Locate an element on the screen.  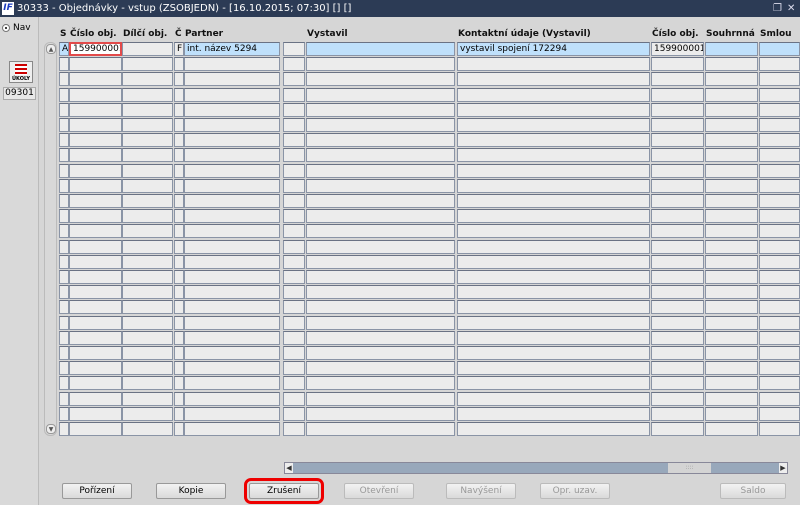
cell-c: F is located at coordinates (179, 49).